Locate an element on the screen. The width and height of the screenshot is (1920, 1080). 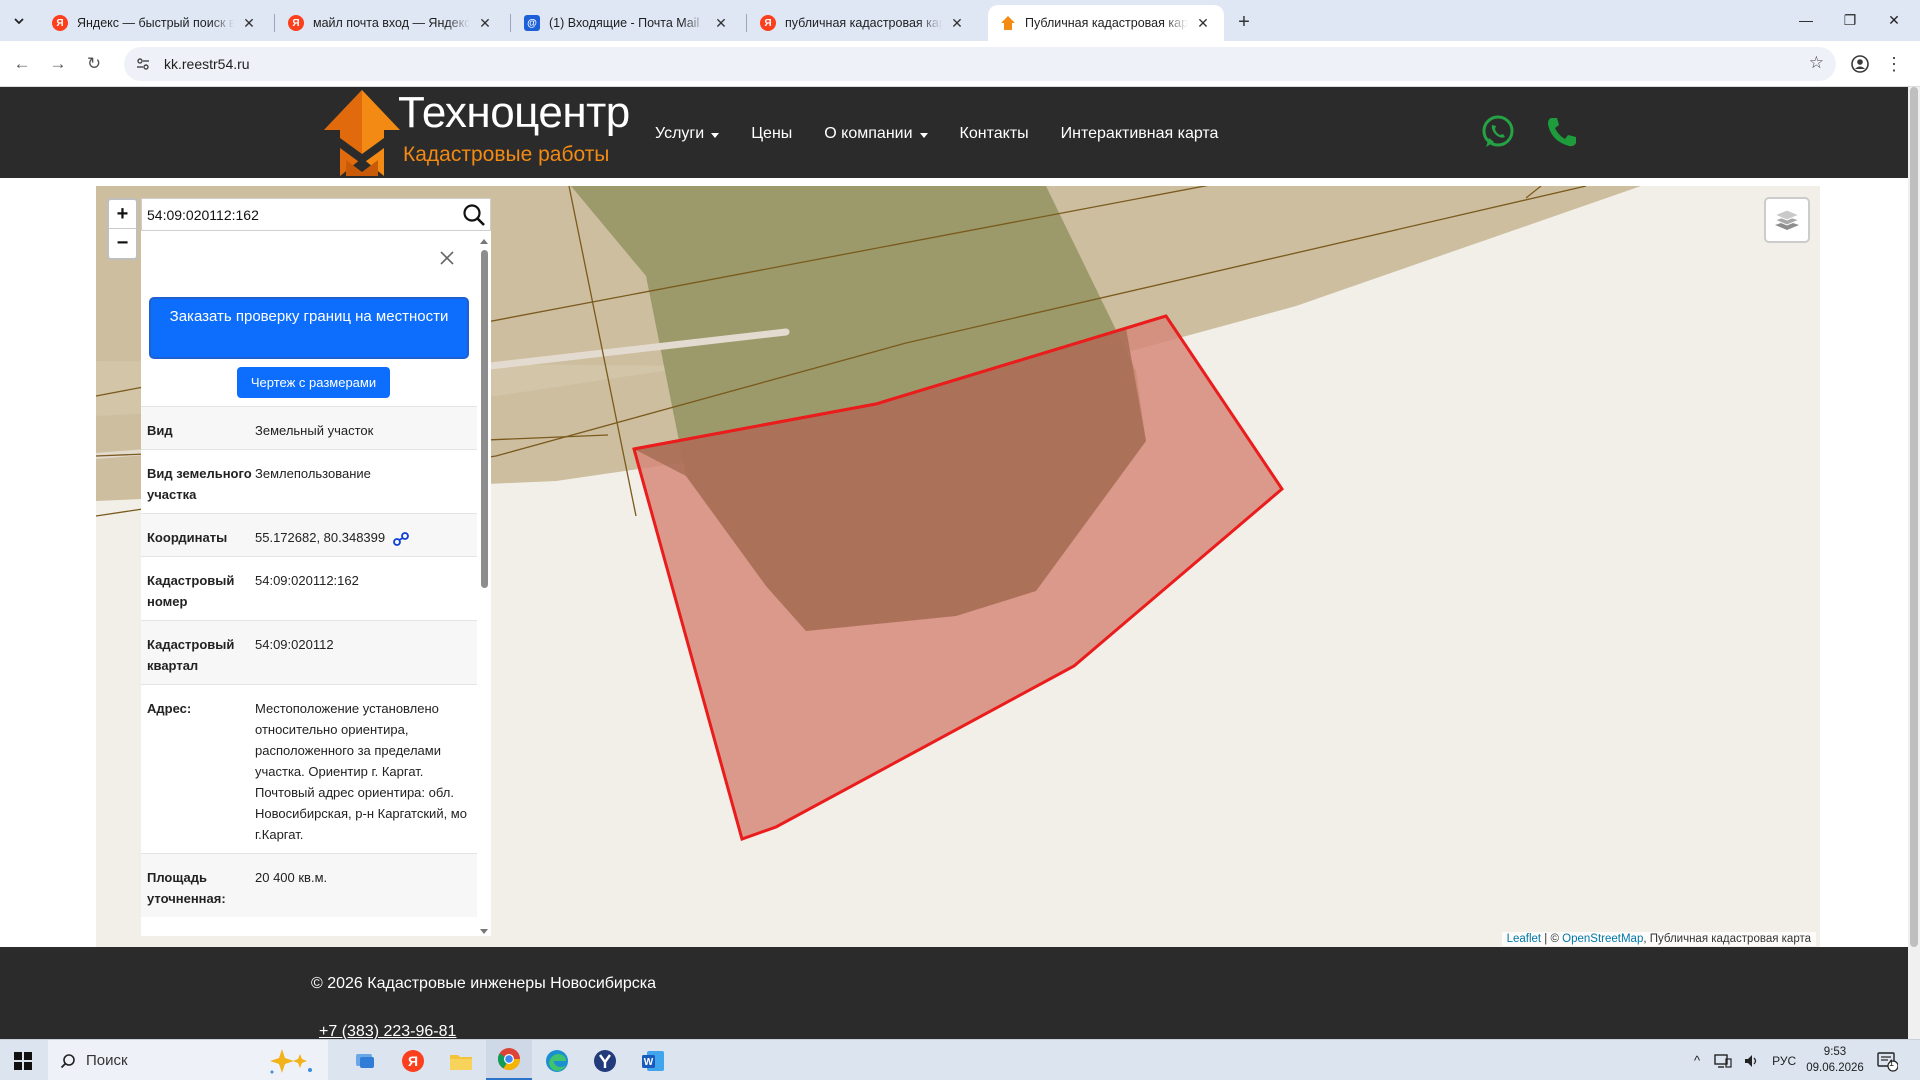
new-tab-button: + is located at coordinates (1244, 22).